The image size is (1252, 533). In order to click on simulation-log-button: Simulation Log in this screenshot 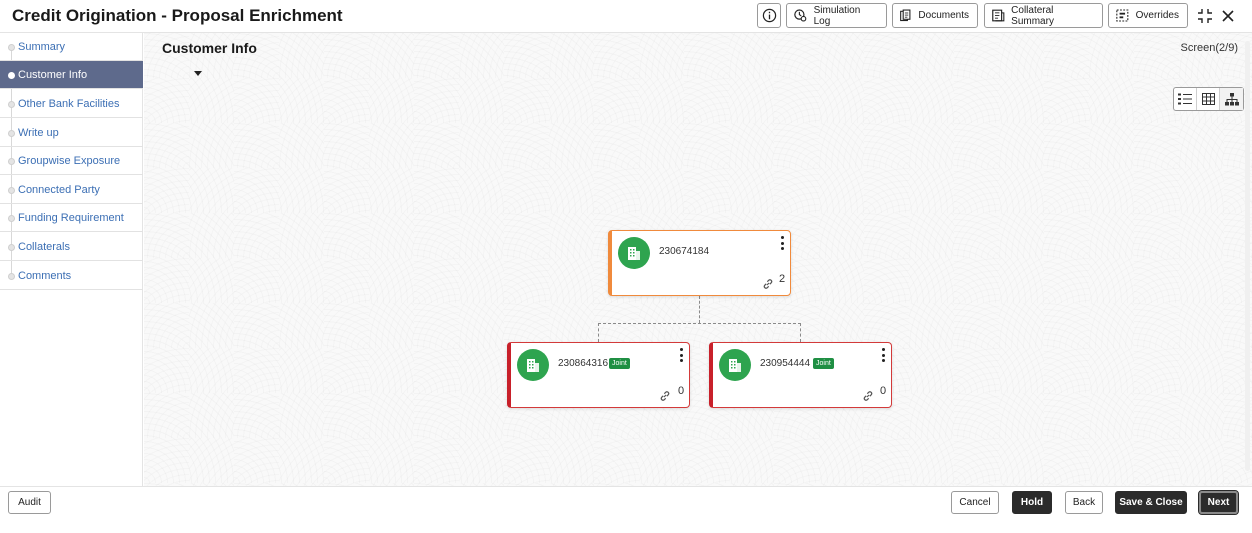, I will do `click(836, 15)`.